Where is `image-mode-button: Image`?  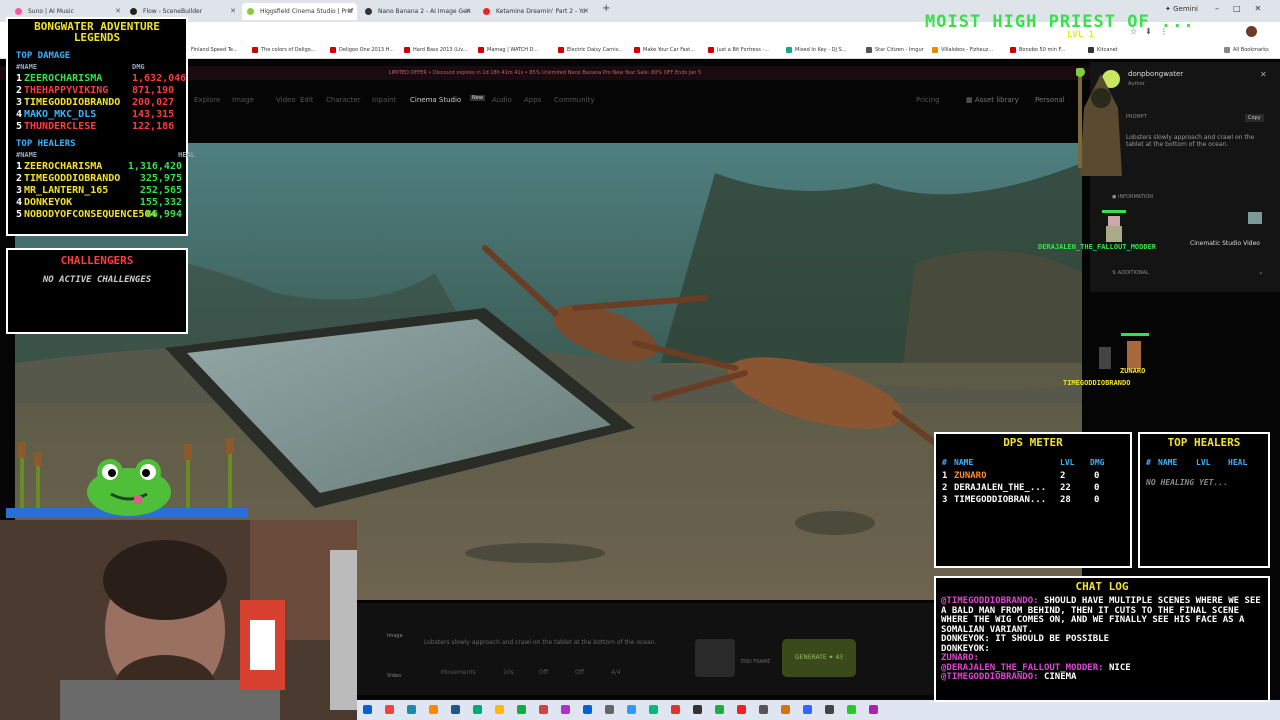 image-mode-button: Image is located at coordinates (395, 636).